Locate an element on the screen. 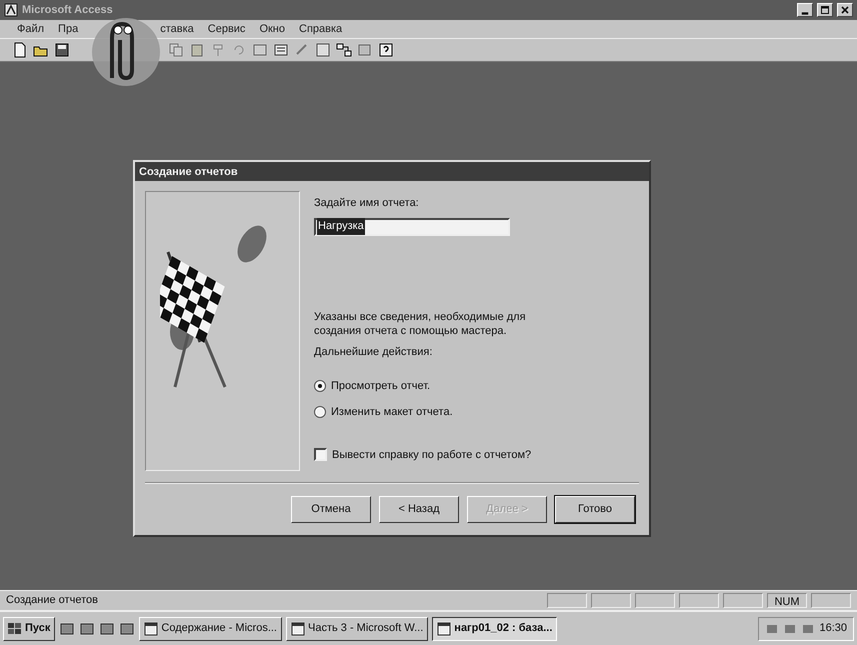 This screenshot has width=857, height=645. save-icon is located at coordinates (62, 50).